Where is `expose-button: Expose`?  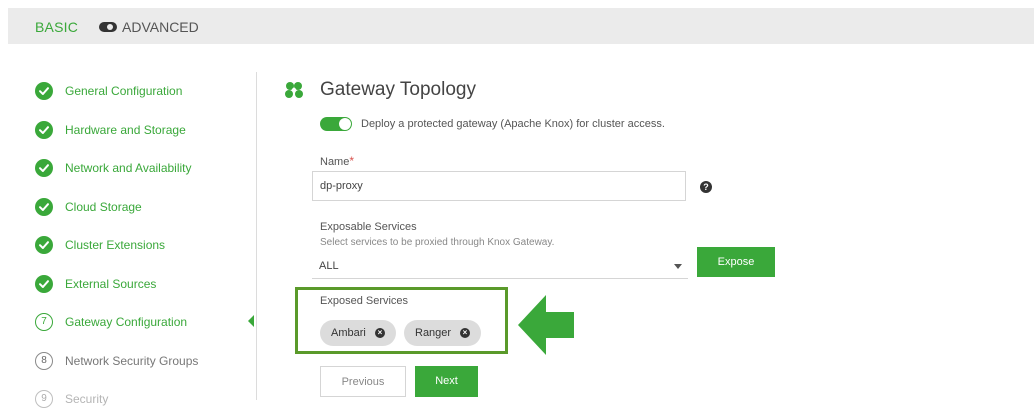 expose-button: Expose is located at coordinates (736, 262).